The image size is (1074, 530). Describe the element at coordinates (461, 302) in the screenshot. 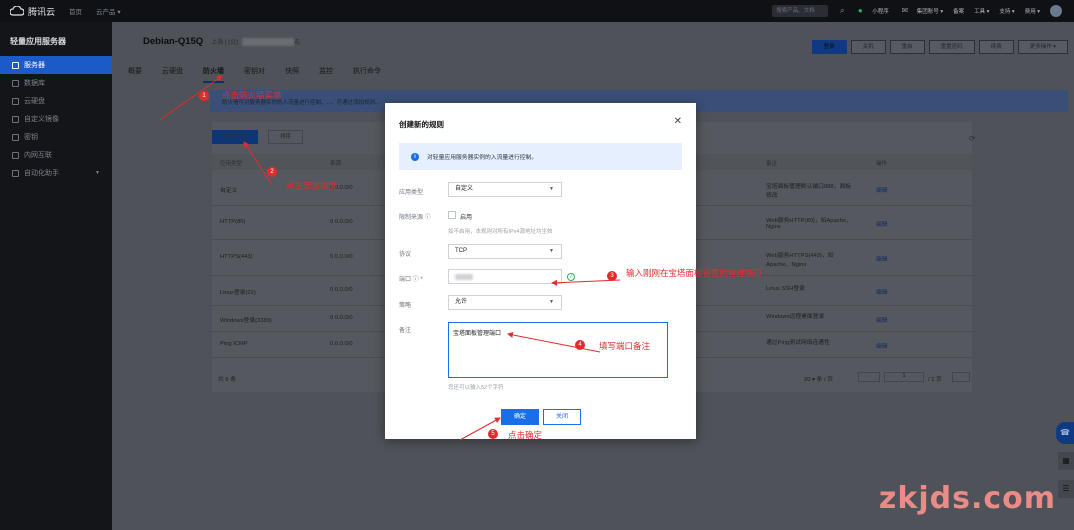

I see `policy-value: 允许` at that location.